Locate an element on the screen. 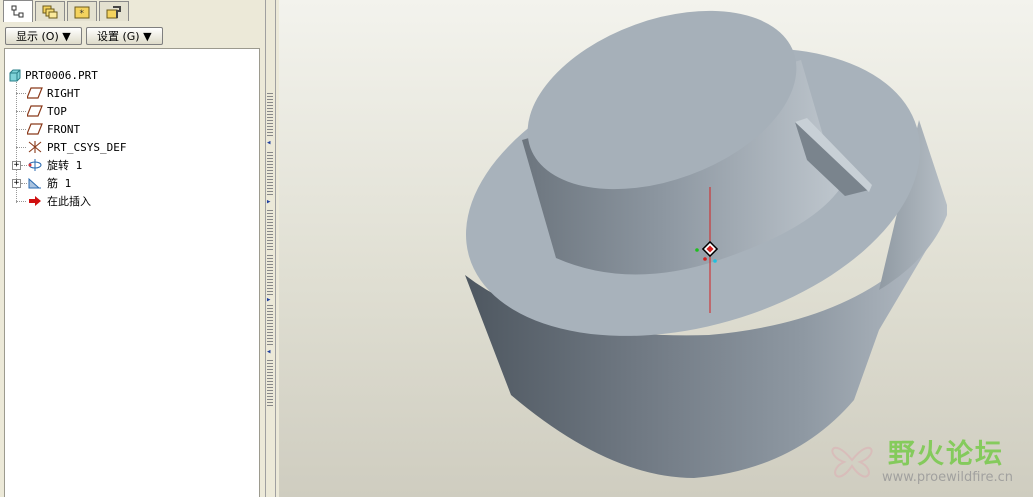 This screenshot has width=1033, height=497. show-dropdown-label: 显示 (O) ▼ is located at coordinates (43, 36).